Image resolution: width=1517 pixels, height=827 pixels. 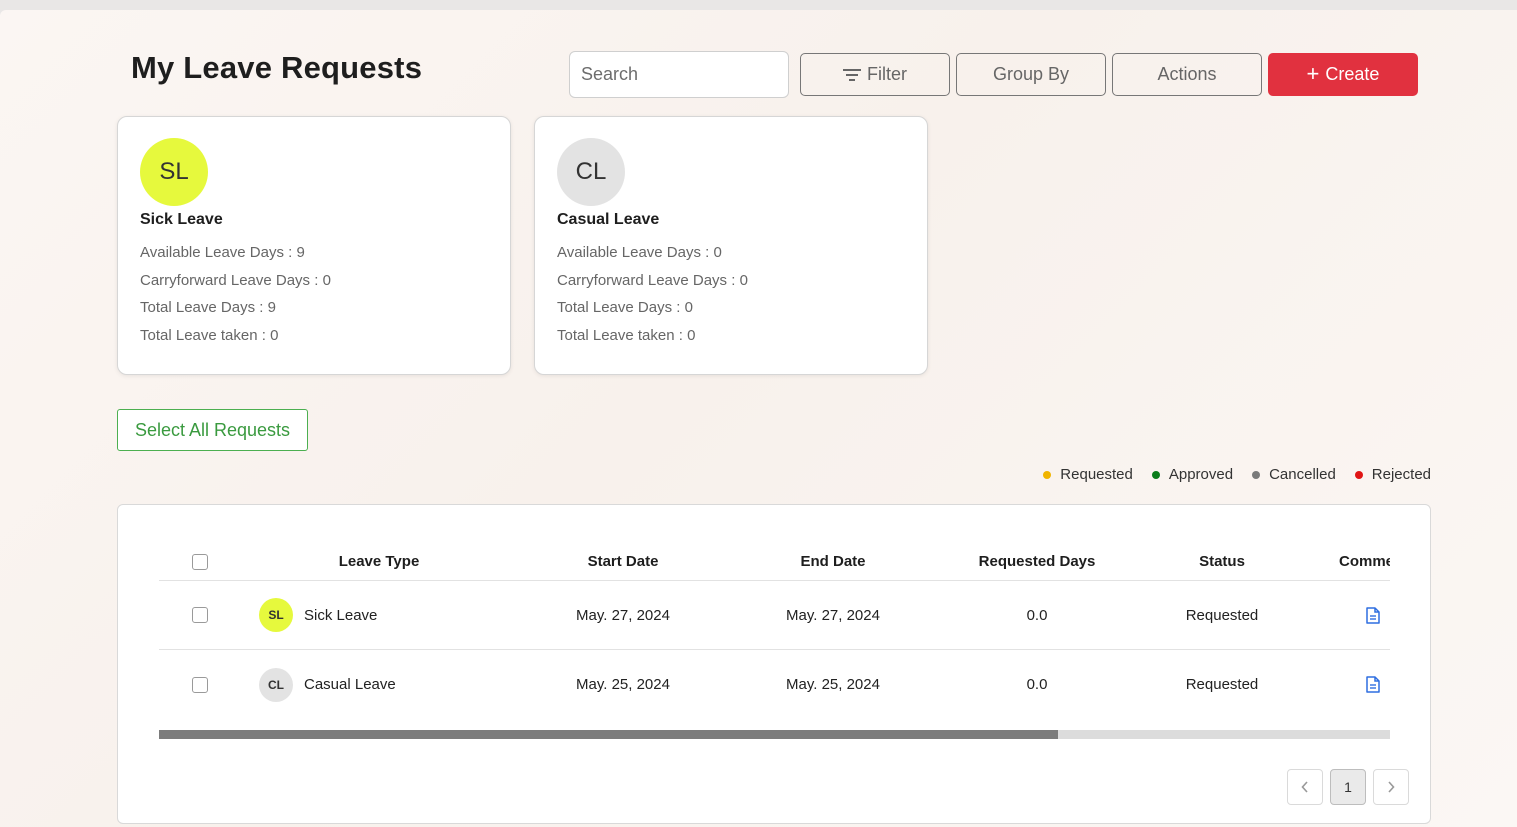 What do you see at coordinates (1313, 73) in the screenshot?
I see `plus-icon: +` at bounding box center [1313, 73].